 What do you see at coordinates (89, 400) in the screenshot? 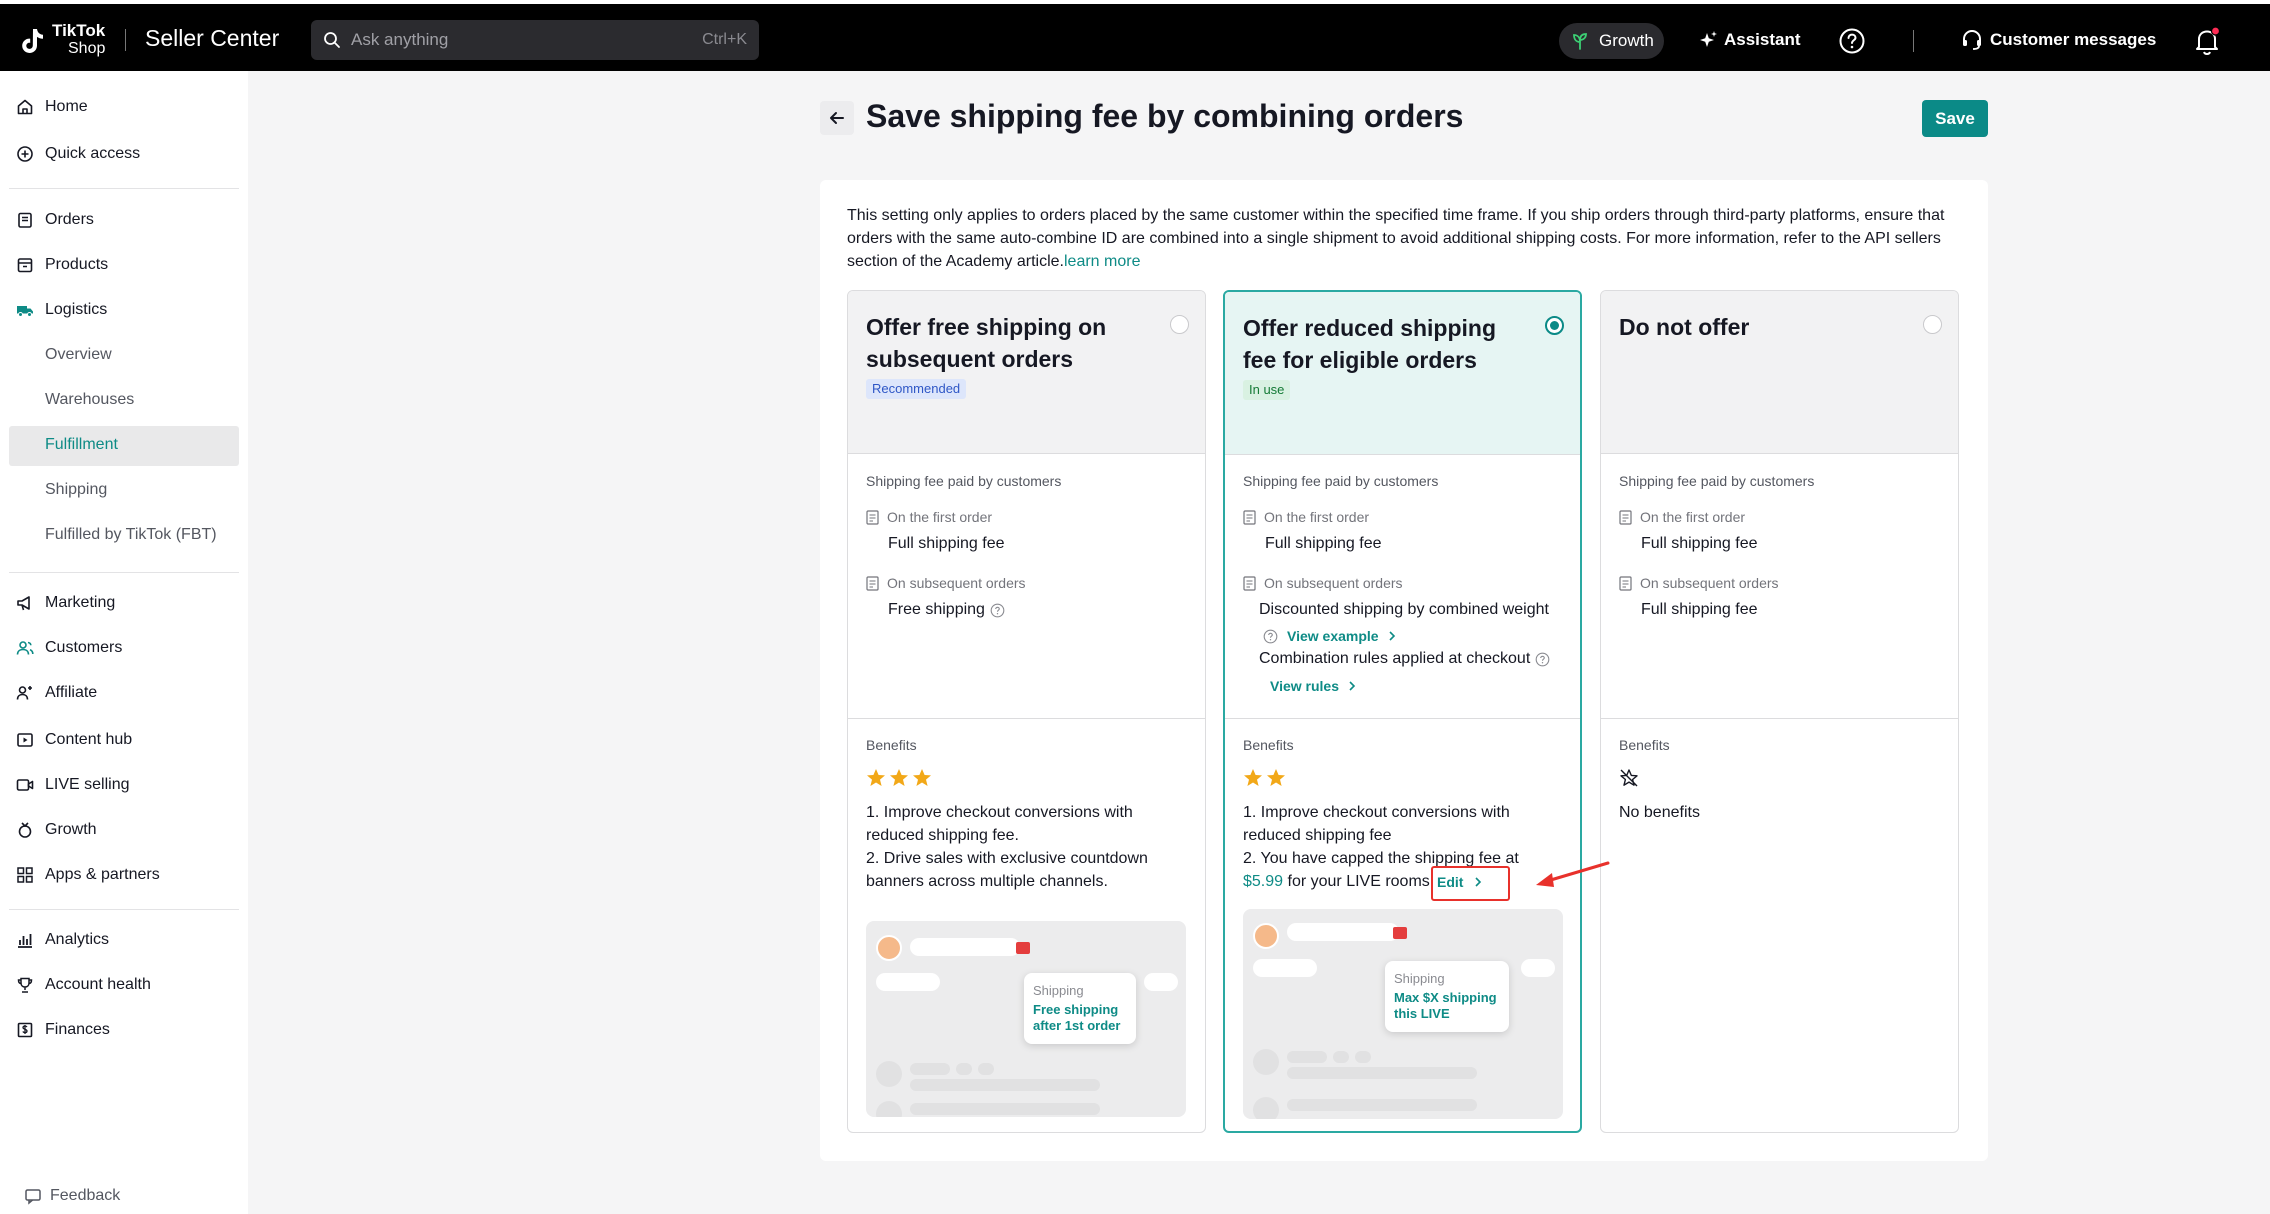
I see `sidebar-sub-warehouses: Warehouses` at bounding box center [89, 400].